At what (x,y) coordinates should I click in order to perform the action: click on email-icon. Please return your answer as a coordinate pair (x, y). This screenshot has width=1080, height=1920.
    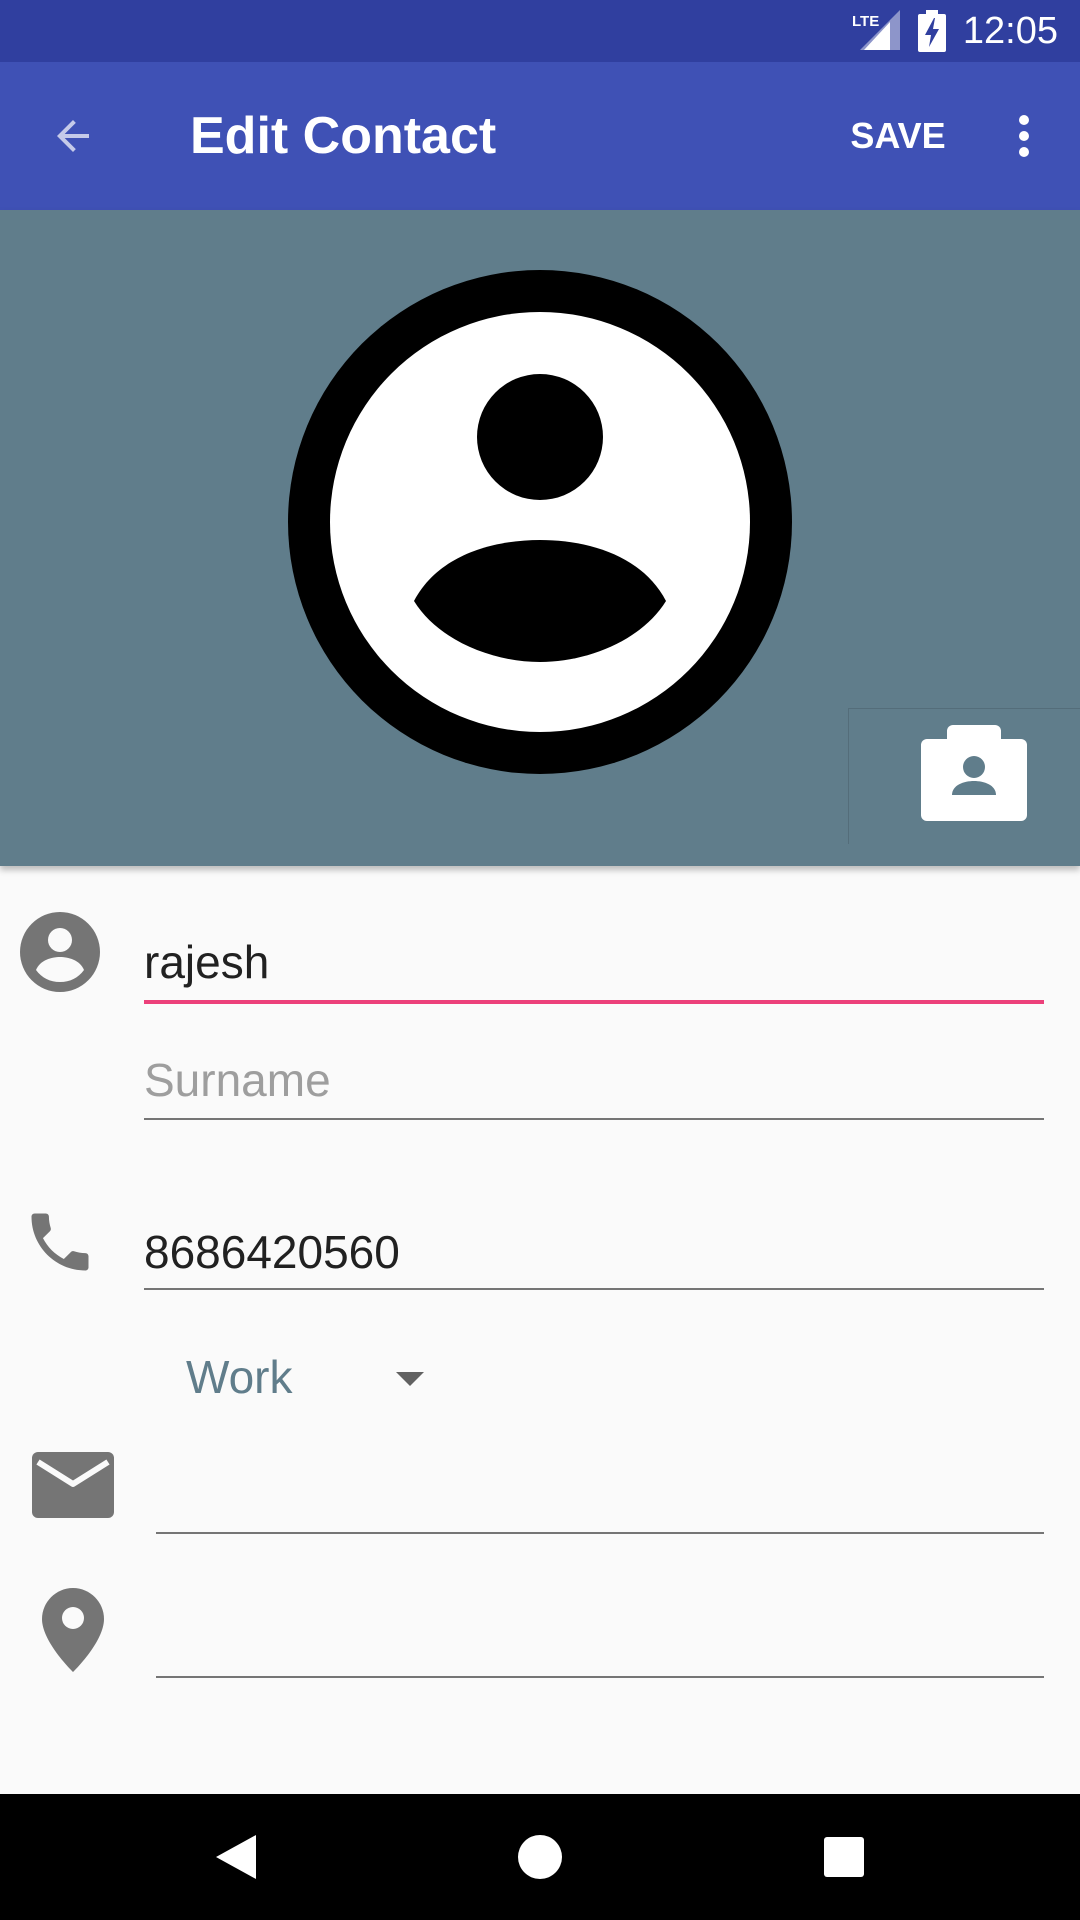
    Looking at the image, I should click on (73, 1485).